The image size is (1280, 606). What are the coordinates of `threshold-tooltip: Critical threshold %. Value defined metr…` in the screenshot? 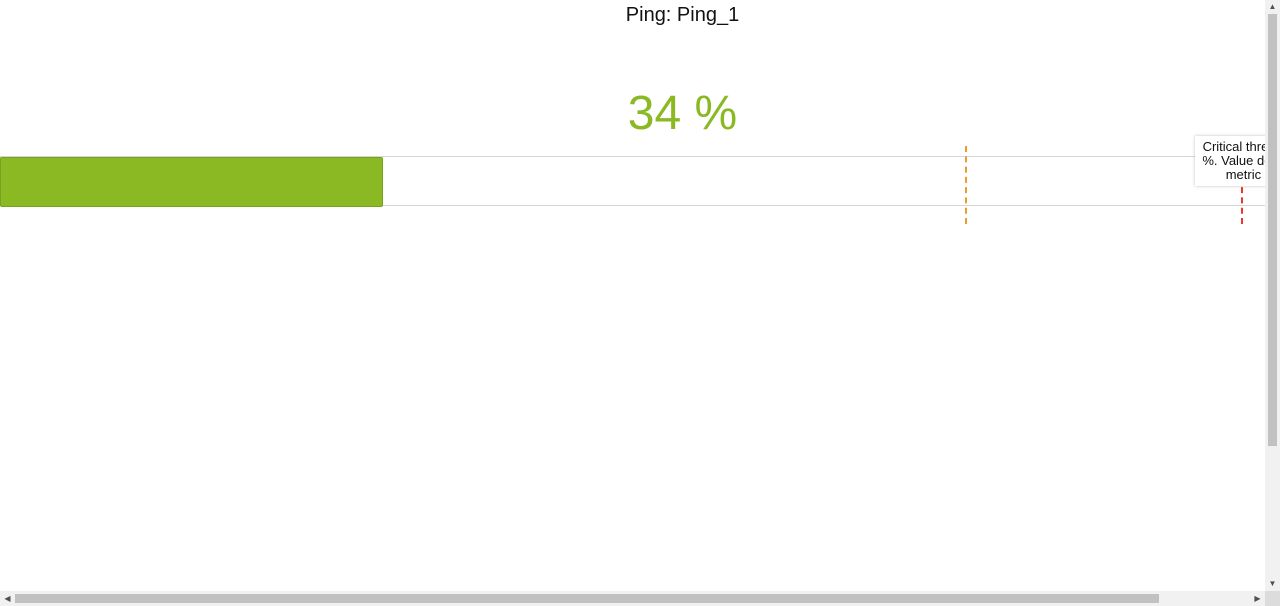 It's located at (1230, 161).